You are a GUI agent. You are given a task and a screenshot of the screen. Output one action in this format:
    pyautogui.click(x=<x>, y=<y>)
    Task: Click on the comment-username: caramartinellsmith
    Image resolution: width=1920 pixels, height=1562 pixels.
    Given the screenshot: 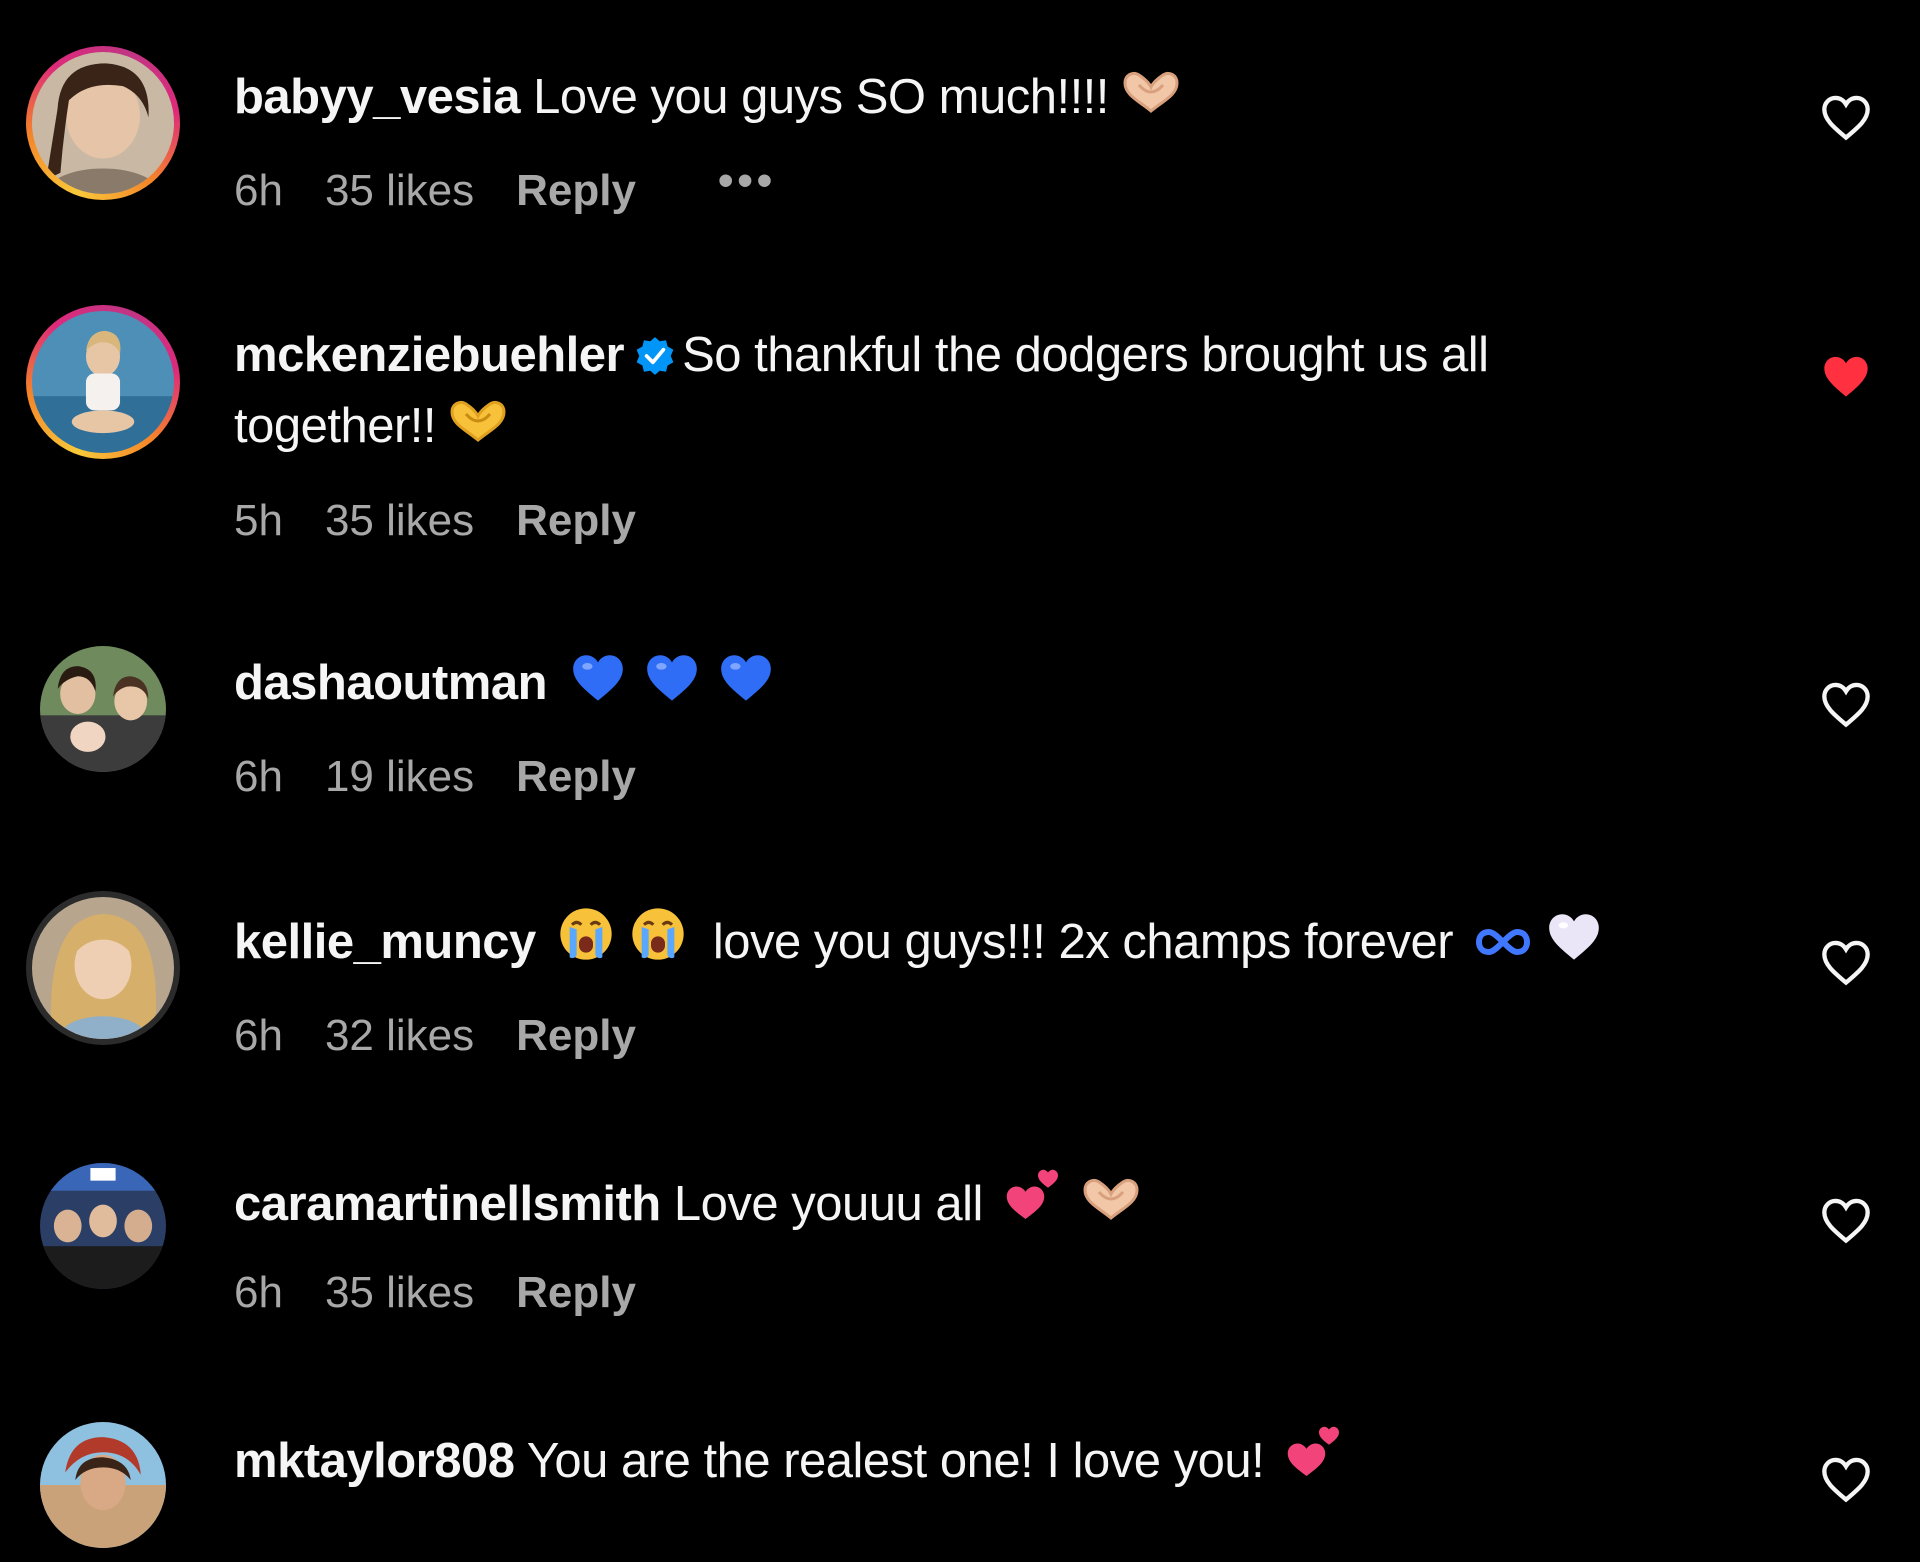 What is the action you would take?
    pyautogui.click(x=447, y=1204)
    